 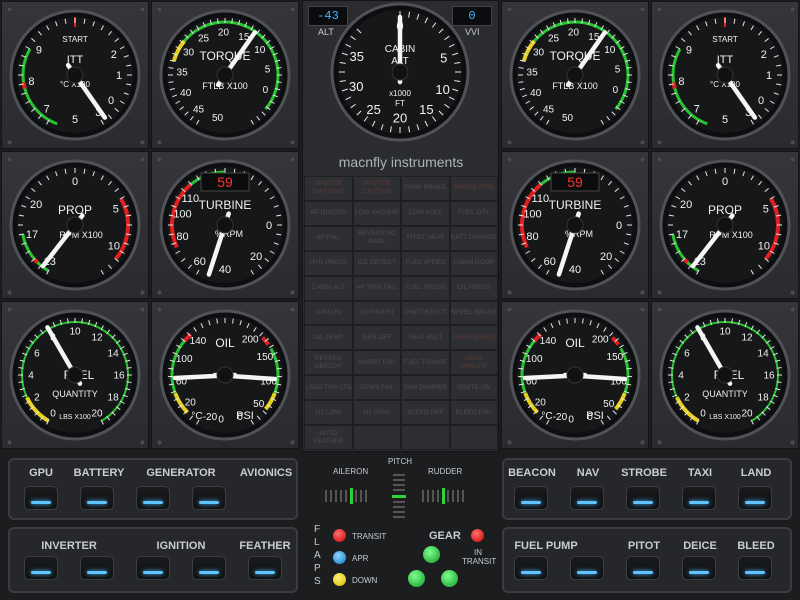 What do you see at coordinates (534, 359) in the screenshot?
I see `dial-number: 100` at bounding box center [534, 359].